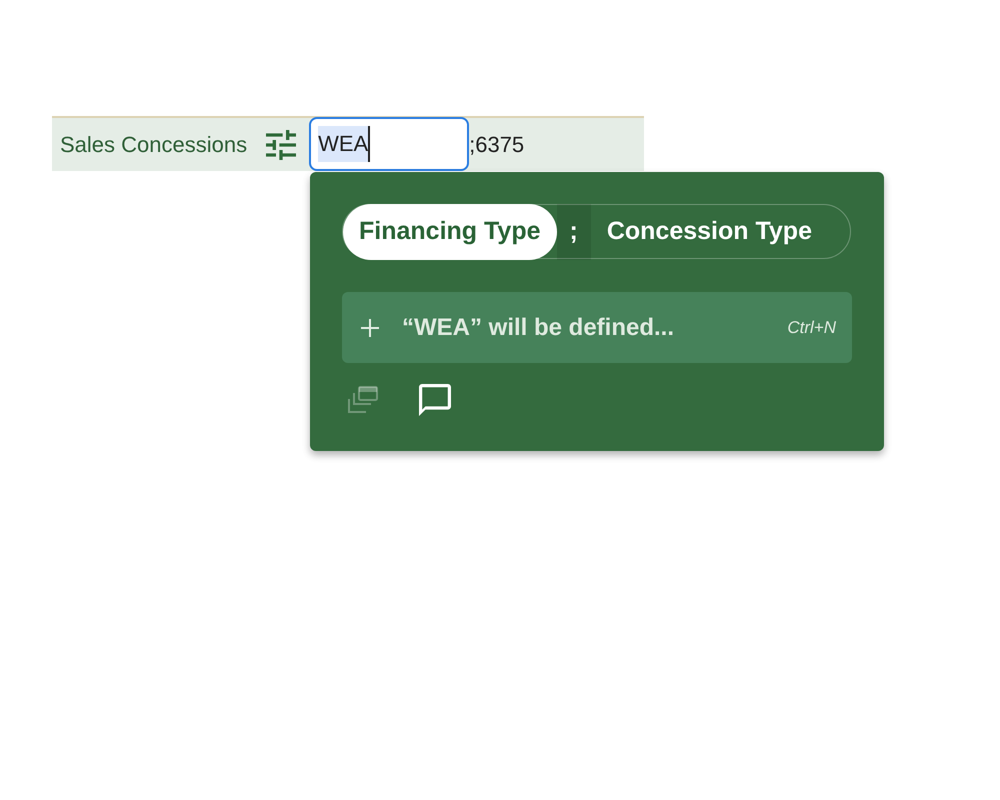 The image size is (1000, 800). I want to click on suggestion-item: “WEA” will be defined... Ctrl+N, so click(597, 327).